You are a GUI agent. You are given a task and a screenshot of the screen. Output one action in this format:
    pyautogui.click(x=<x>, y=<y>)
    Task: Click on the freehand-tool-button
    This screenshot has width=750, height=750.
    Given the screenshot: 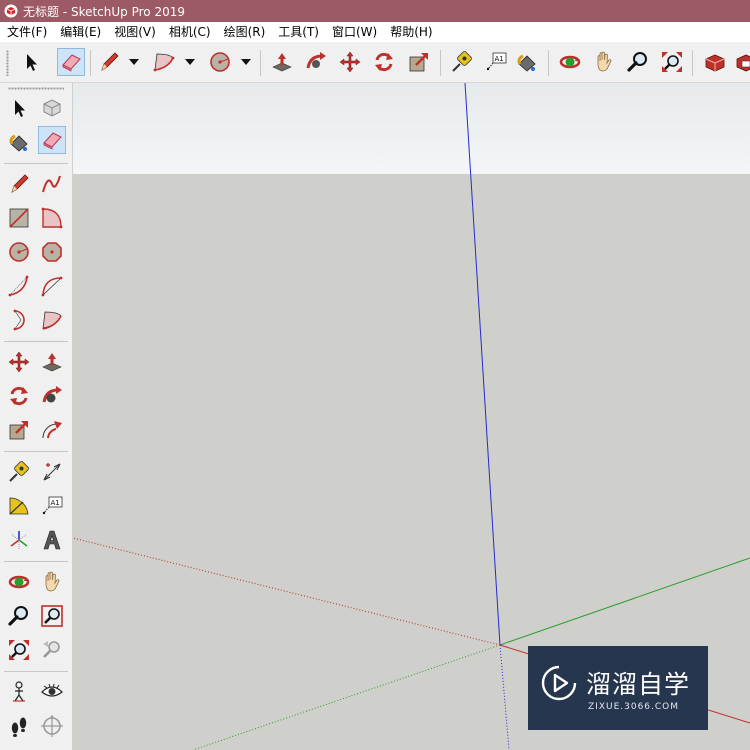 What is the action you would take?
    pyautogui.click(x=52, y=184)
    